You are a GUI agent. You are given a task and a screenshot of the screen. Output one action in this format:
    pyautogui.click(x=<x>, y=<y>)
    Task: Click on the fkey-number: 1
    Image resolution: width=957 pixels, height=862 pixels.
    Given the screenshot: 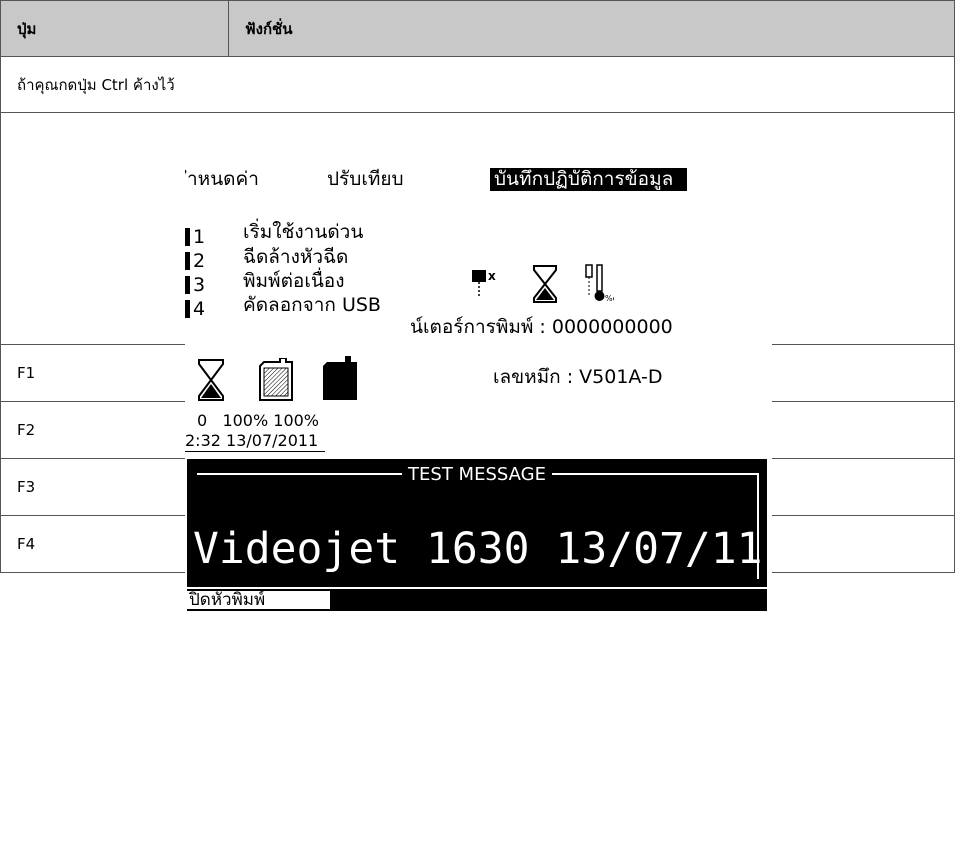 What is the action you would take?
    pyautogui.click(x=199, y=237)
    